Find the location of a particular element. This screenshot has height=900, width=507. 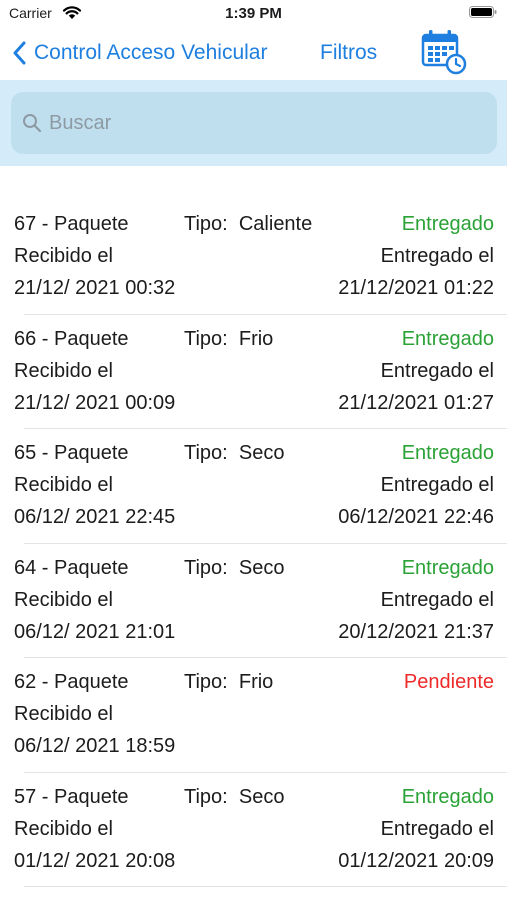

search-area is located at coordinates (253, 123).